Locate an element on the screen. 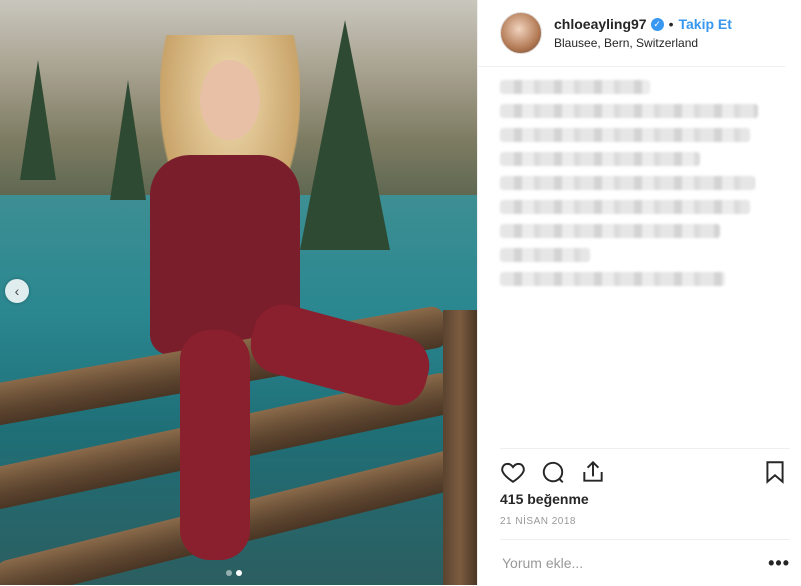  post-date: 21 NİSAN 2018 is located at coordinates (538, 521).